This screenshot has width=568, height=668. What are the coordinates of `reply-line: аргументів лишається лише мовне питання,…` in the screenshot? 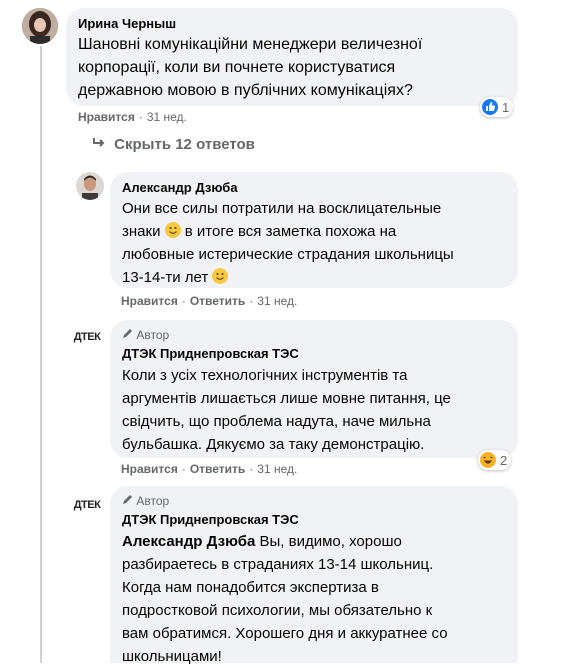 It's located at (286, 398).